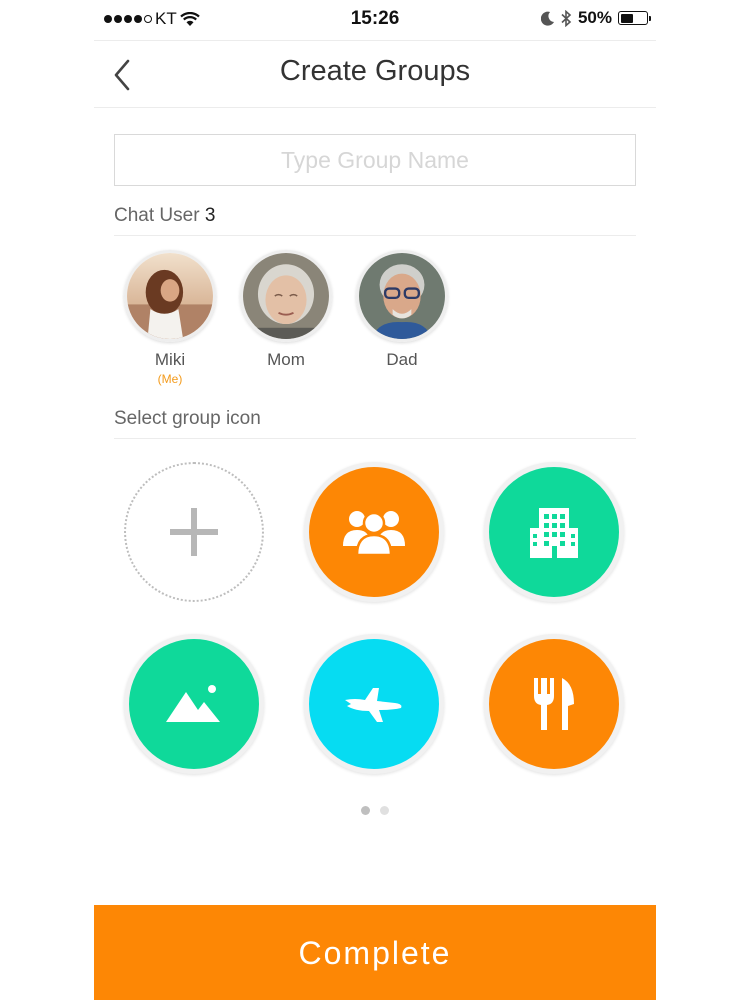 Image resolution: width=750 pixels, height=1000 pixels. I want to click on chat-user-list: Miki (Me) Mom Dad, so click(286, 318).